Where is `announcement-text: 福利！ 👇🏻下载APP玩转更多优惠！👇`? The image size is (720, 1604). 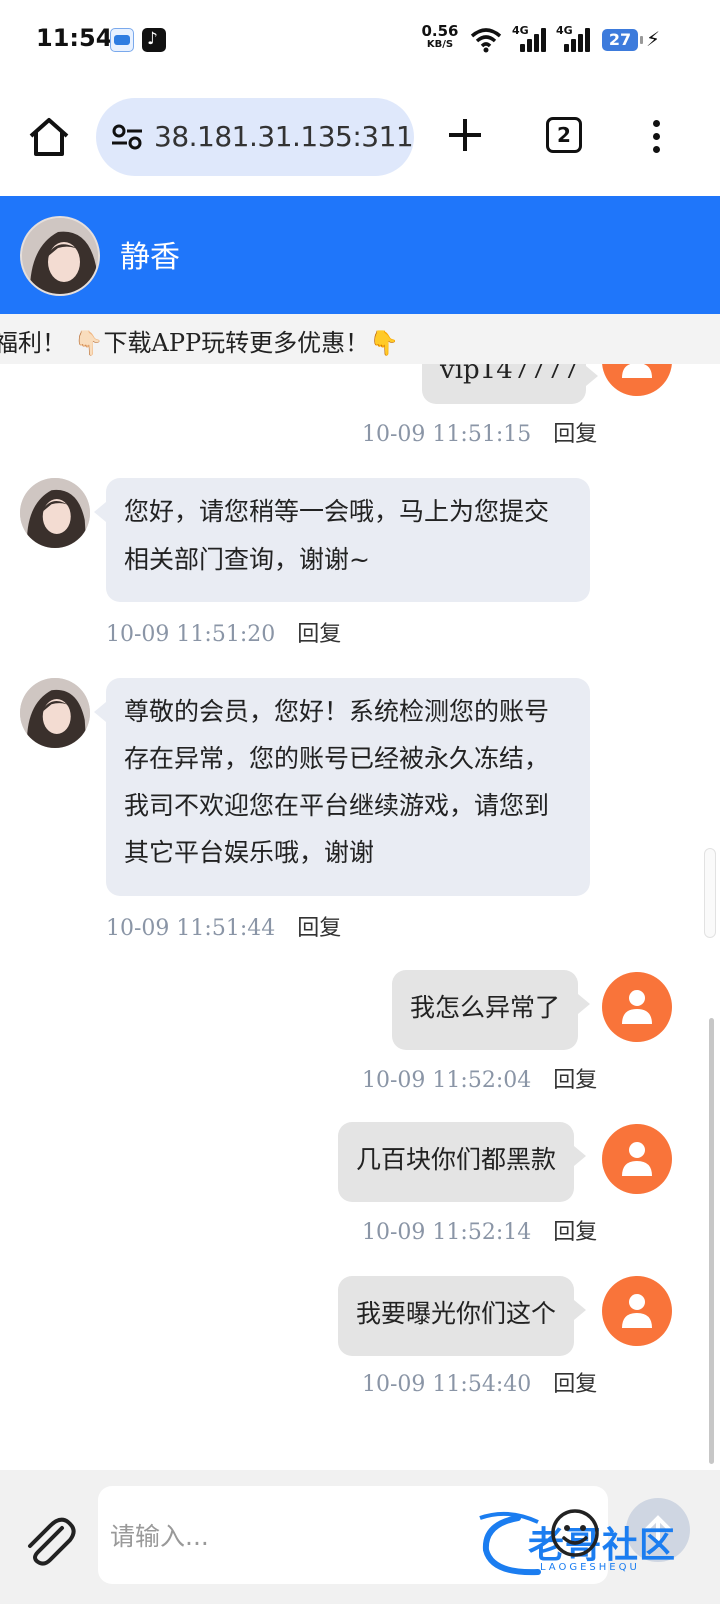 announcement-text: 福利！ 👇🏻下载APP玩转更多优惠！👇 is located at coordinates (200, 343).